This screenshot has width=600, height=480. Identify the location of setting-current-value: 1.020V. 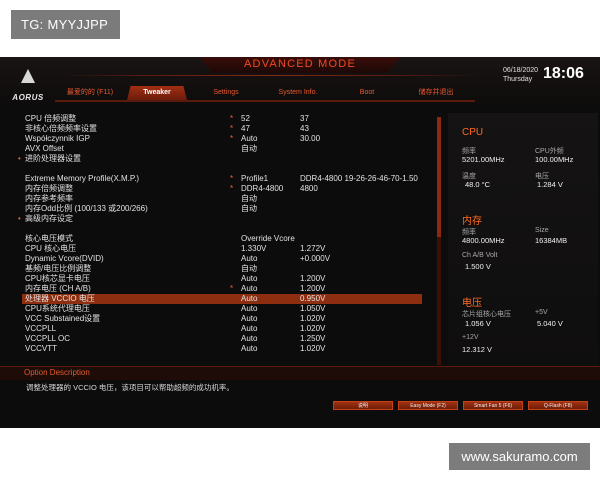
(313, 318).